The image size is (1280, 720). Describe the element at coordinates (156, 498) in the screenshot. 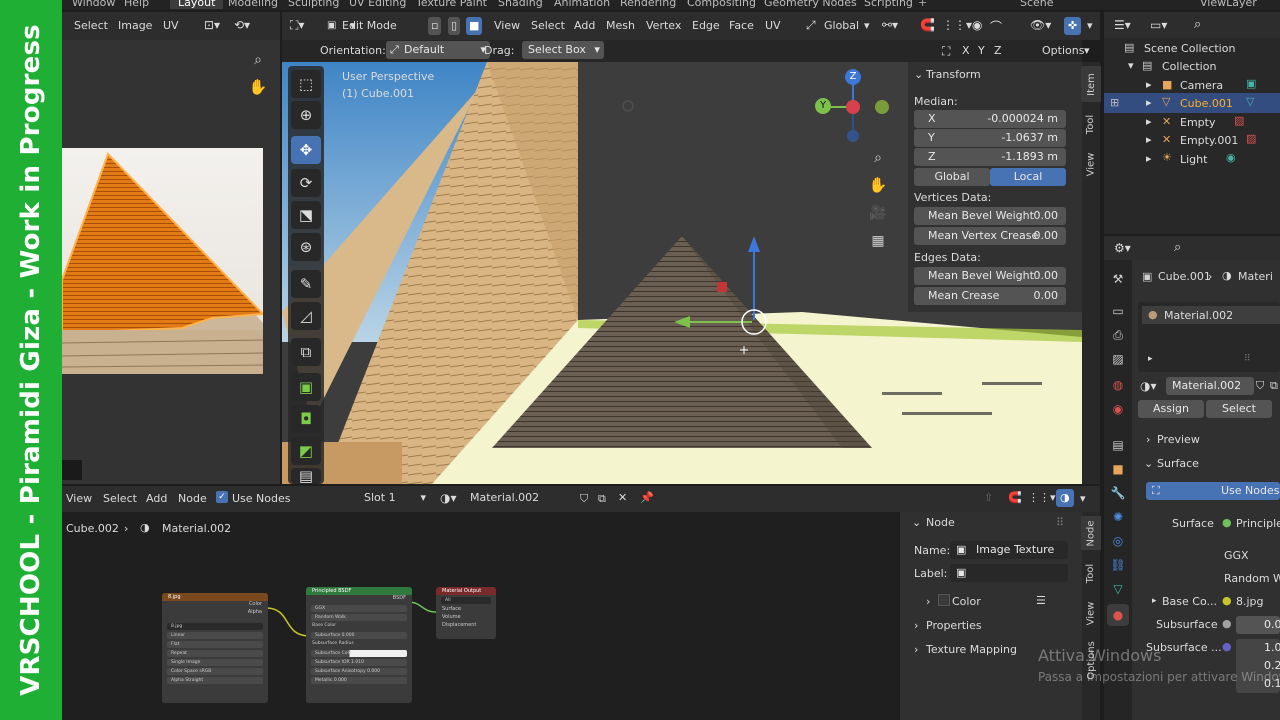

I see `node-menu-add: Add` at that location.